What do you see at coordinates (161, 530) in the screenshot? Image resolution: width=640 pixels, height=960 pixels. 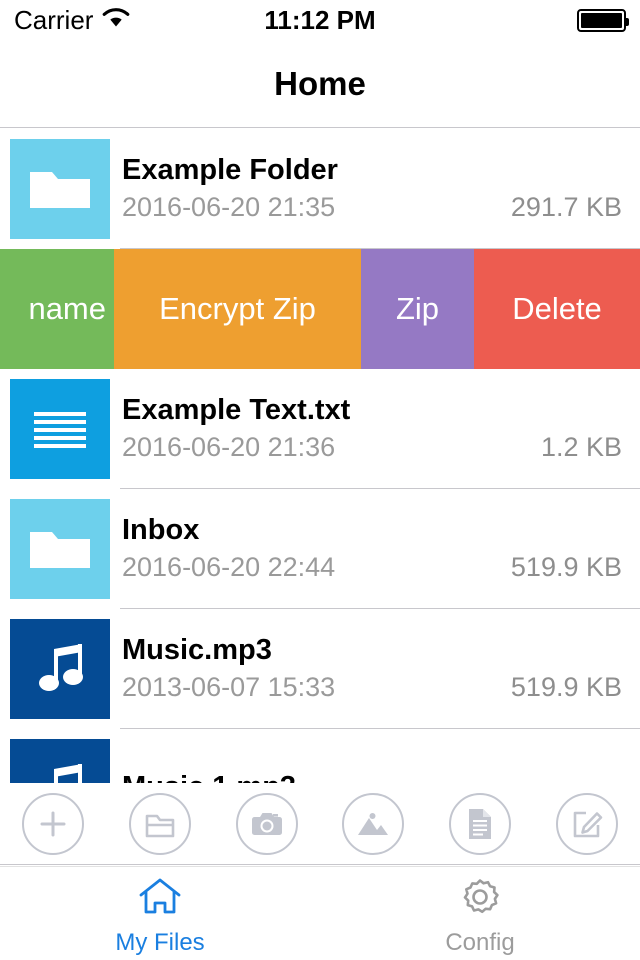 I see `file-name: Inbox` at bounding box center [161, 530].